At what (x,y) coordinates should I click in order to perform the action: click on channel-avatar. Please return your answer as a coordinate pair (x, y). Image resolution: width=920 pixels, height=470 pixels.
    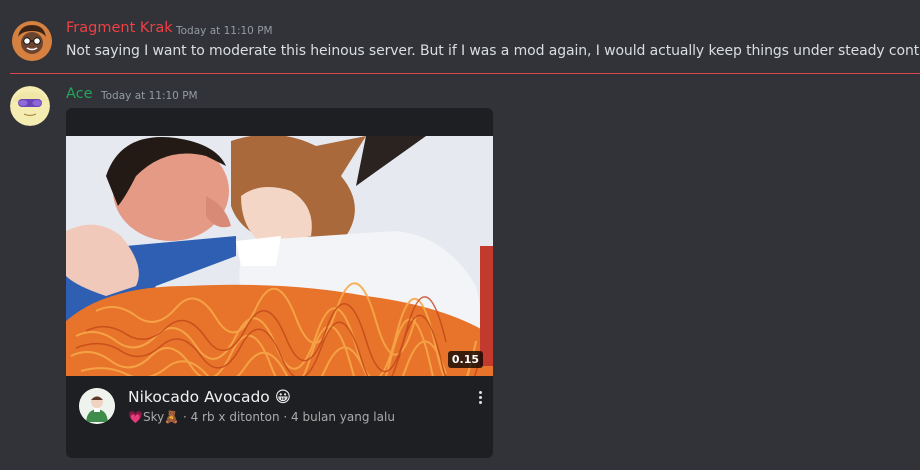
    Looking at the image, I should click on (97, 406).